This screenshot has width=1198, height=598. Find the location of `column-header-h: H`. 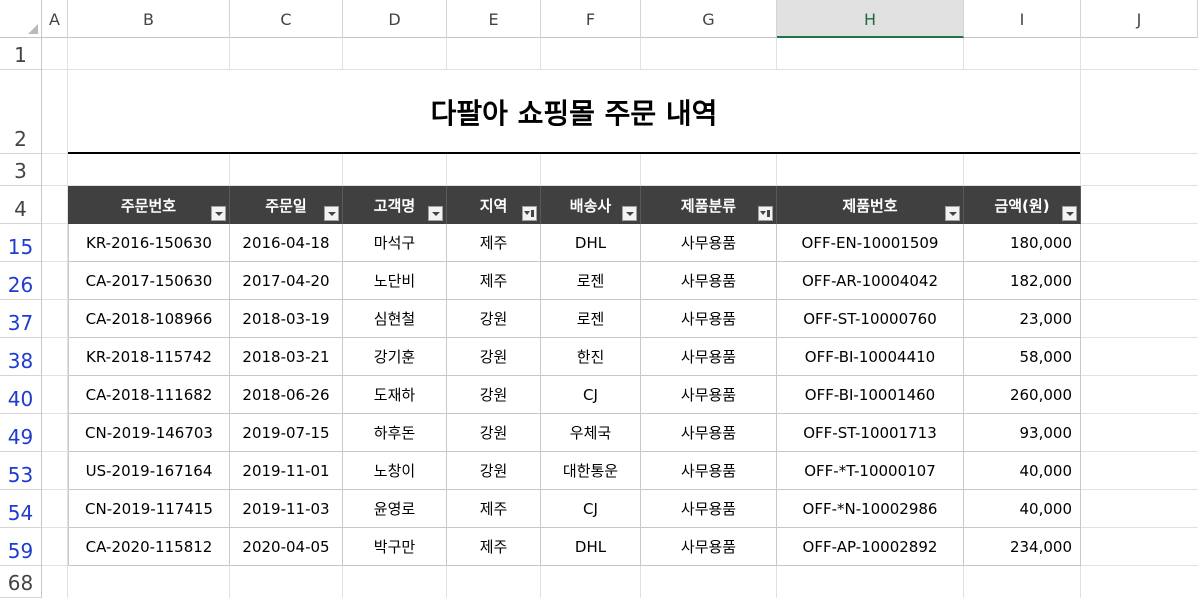

column-header-h: H is located at coordinates (870, 19).